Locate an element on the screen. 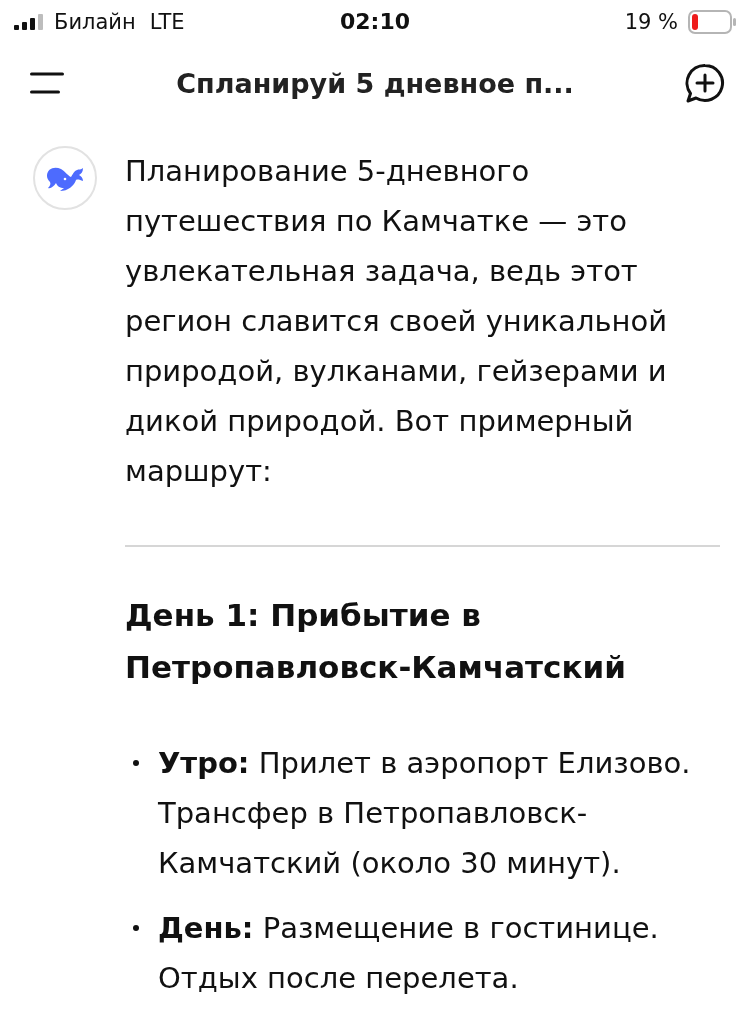 Image resolution: width=750 pixels, height=1013 pixels. menu-button is located at coordinates (47, 83).